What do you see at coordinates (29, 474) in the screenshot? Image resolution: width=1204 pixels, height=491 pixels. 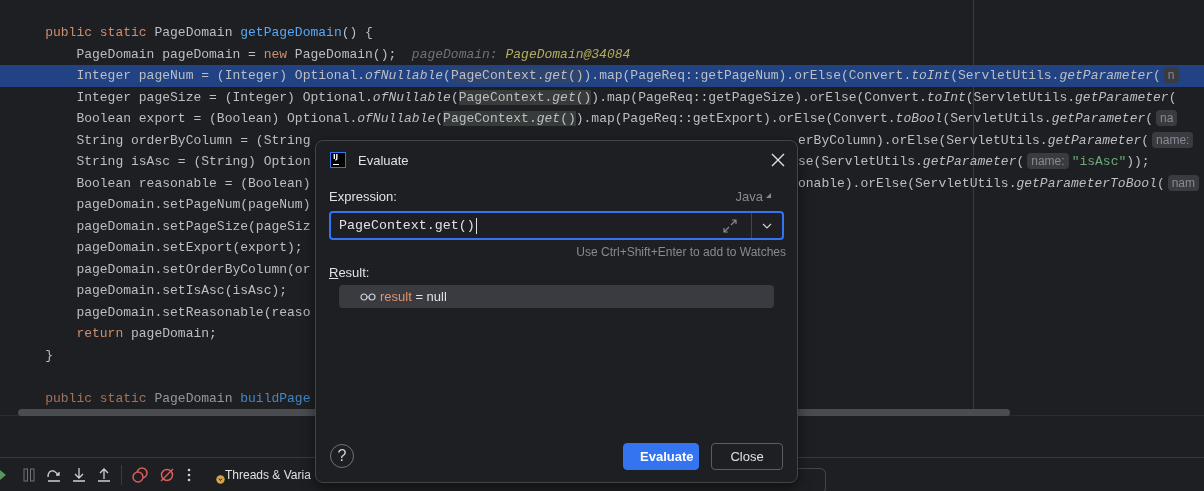 I see `pause-icon` at bounding box center [29, 474].